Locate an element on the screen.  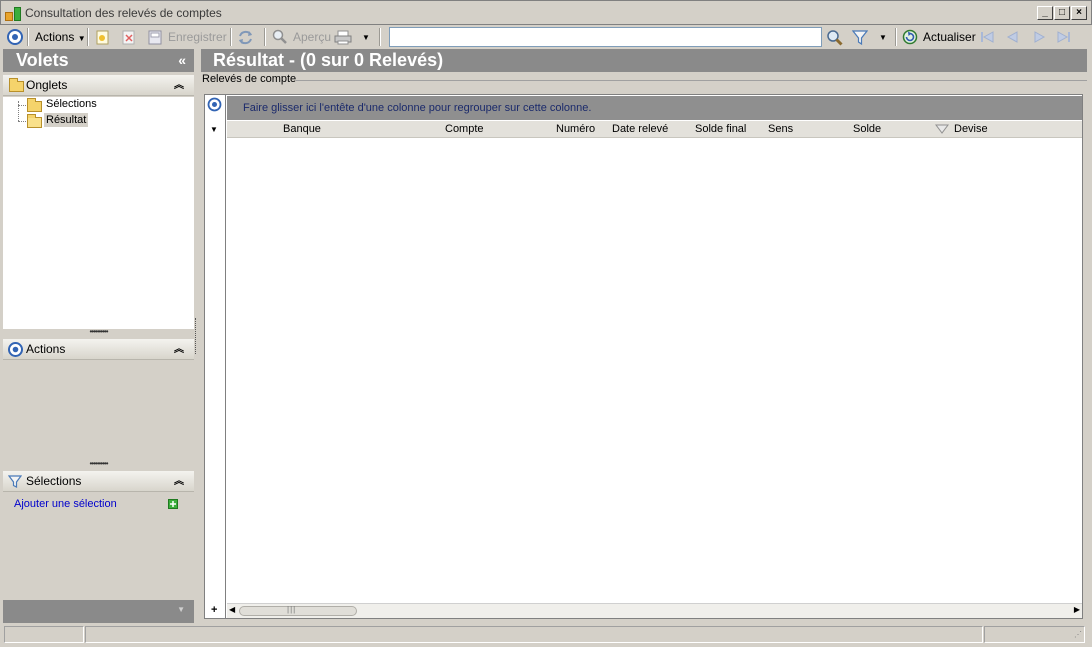
column-header-banque: Banque is located at coordinates (302, 129).